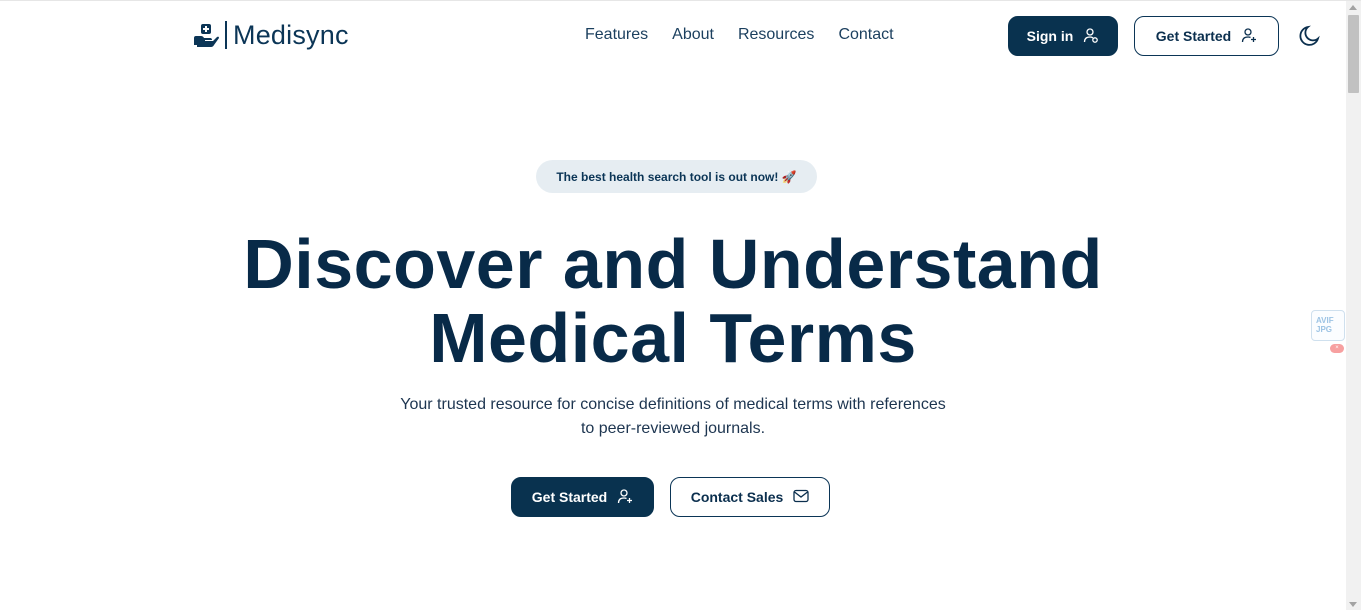 The height and width of the screenshot is (610, 1361). Describe the element at coordinates (865, 35) in the screenshot. I see `nav-item-contact: Contact` at that location.